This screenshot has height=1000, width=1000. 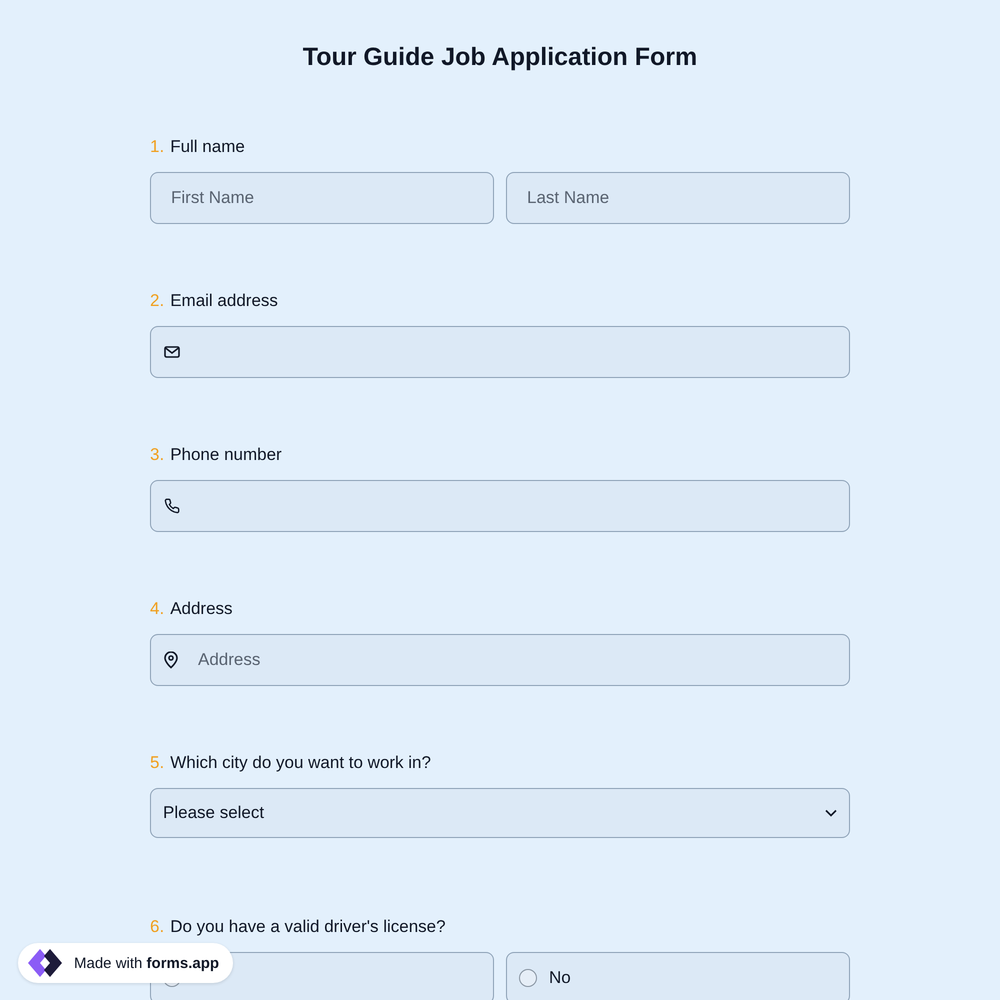 I want to click on envelope-icon, so click(x=172, y=352).